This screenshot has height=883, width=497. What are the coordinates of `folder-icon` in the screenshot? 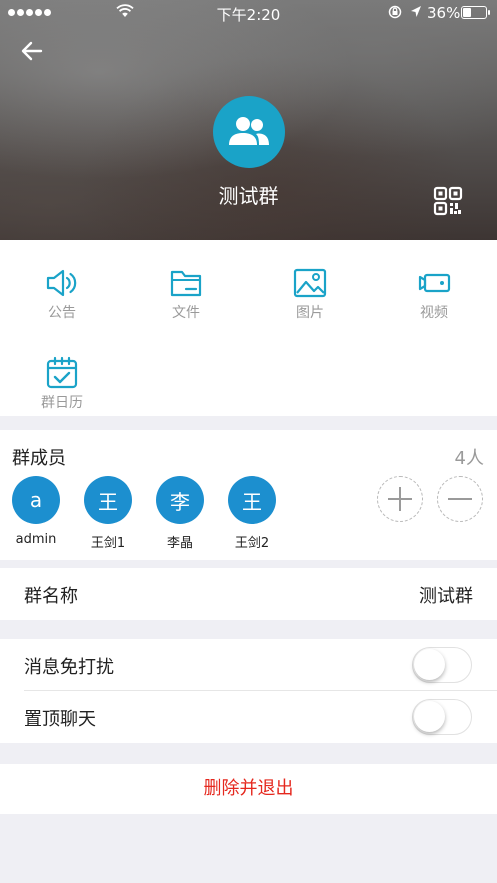 It's located at (186, 283).